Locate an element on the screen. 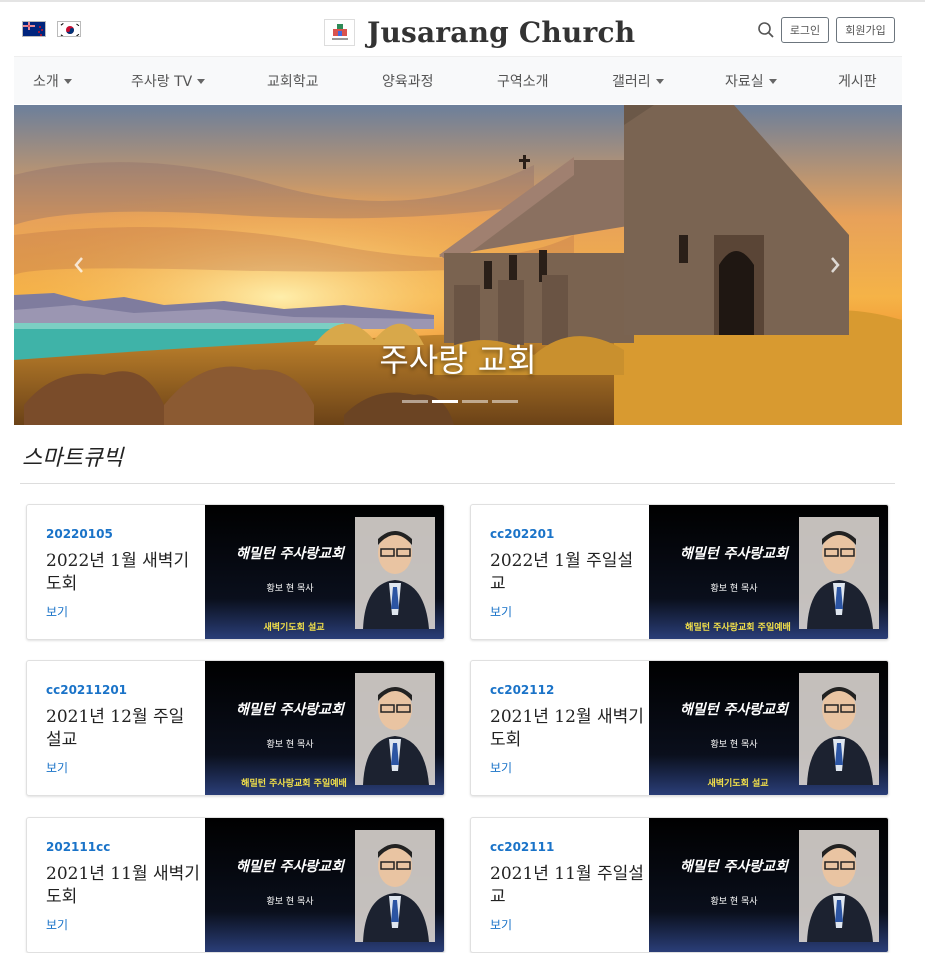 This screenshot has height=953, width=925. site-header: Jusarang Church 로그인 회원가입 is located at coordinates (462, 29).